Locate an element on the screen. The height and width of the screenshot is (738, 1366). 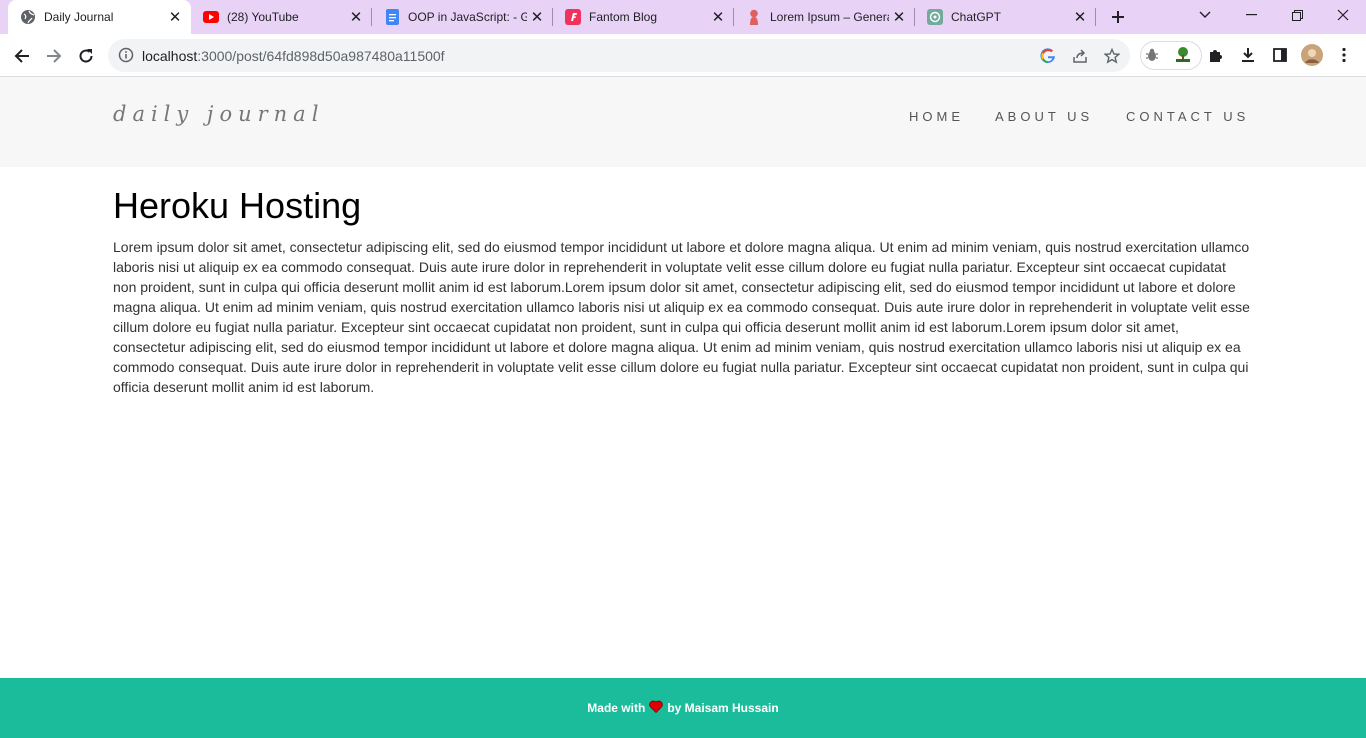
profile-avatar is located at coordinates (1312, 55).